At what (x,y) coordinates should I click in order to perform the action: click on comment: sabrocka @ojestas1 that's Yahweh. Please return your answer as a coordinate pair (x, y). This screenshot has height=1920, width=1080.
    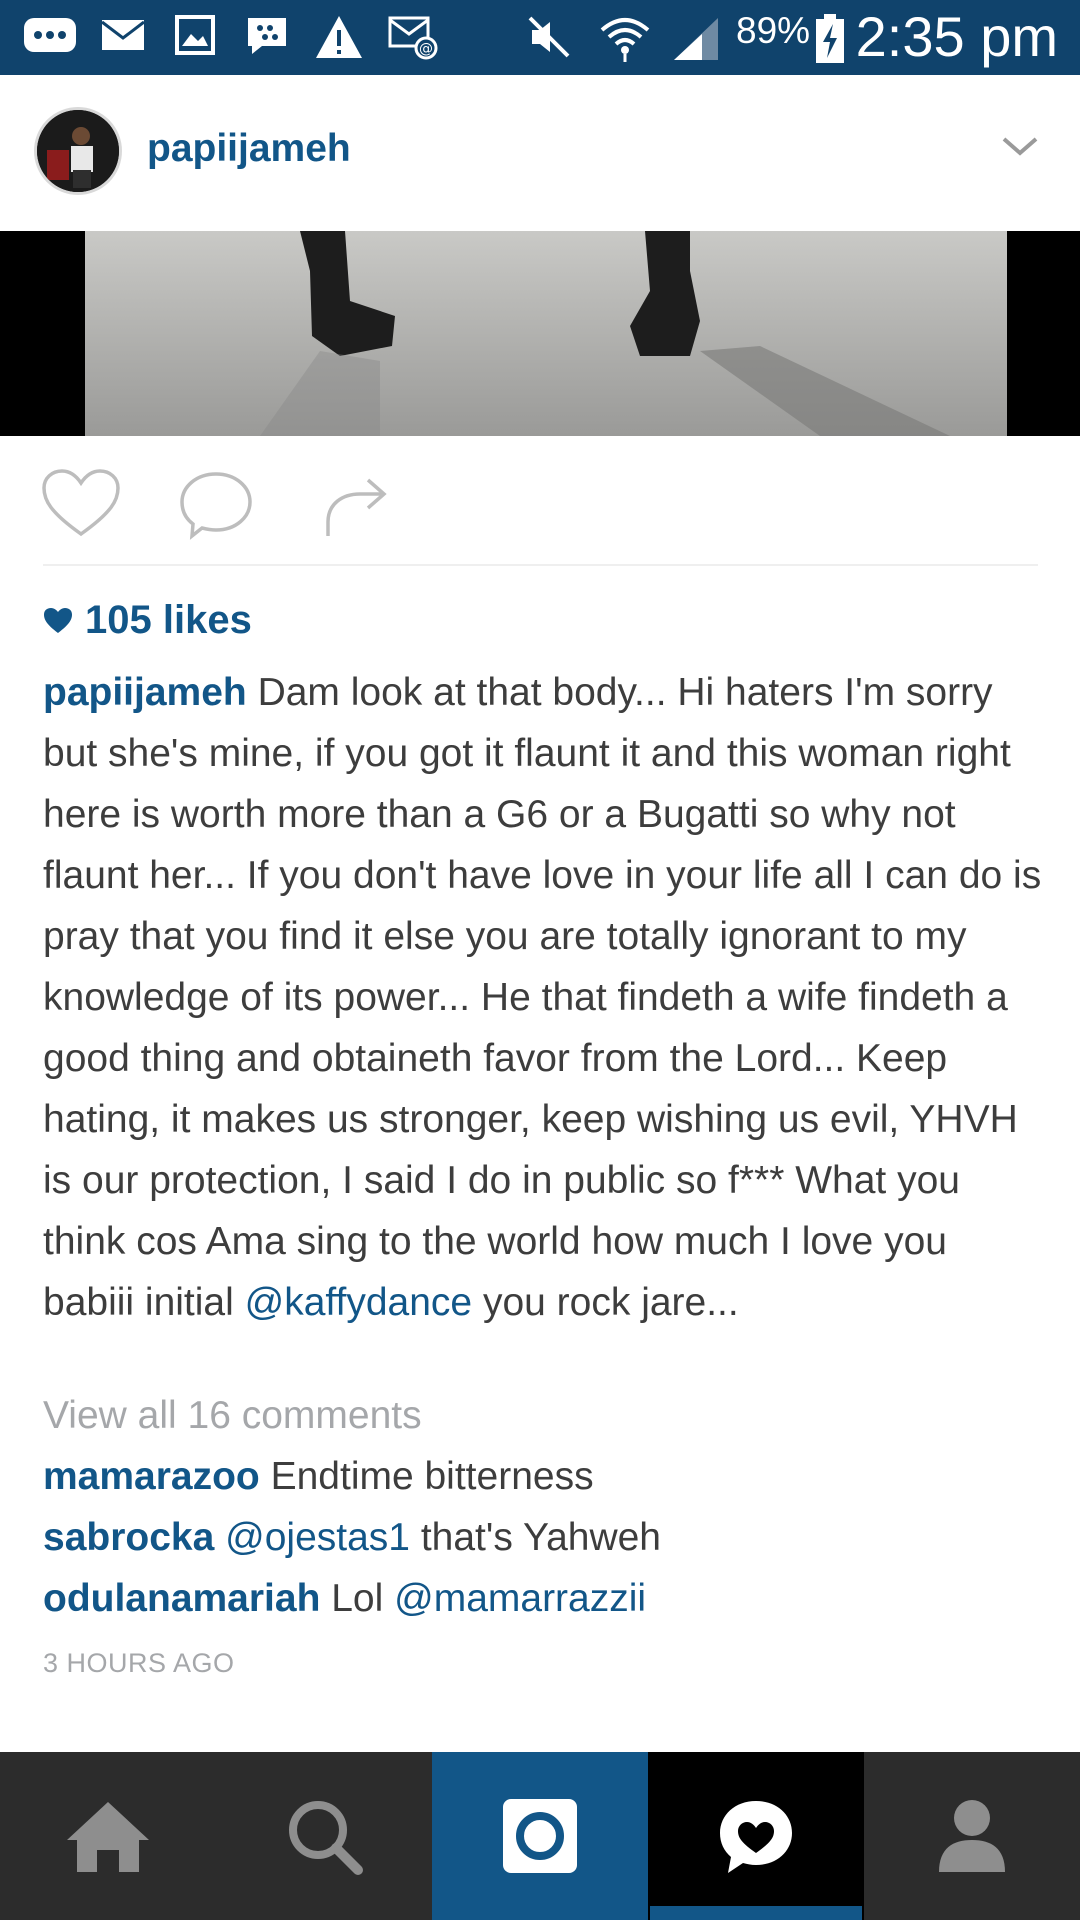
    Looking at the image, I should click on (352, 1538).